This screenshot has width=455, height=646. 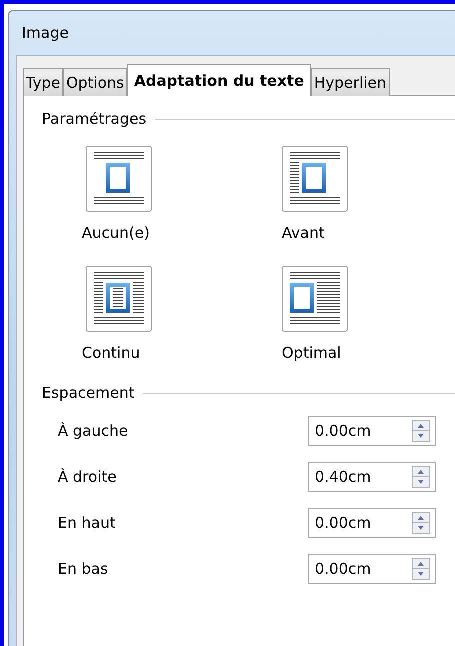 What do you see at coordinates (88, 477) in the screenshot?
I see `field-label: À droite` at bounding box center [88, 477].